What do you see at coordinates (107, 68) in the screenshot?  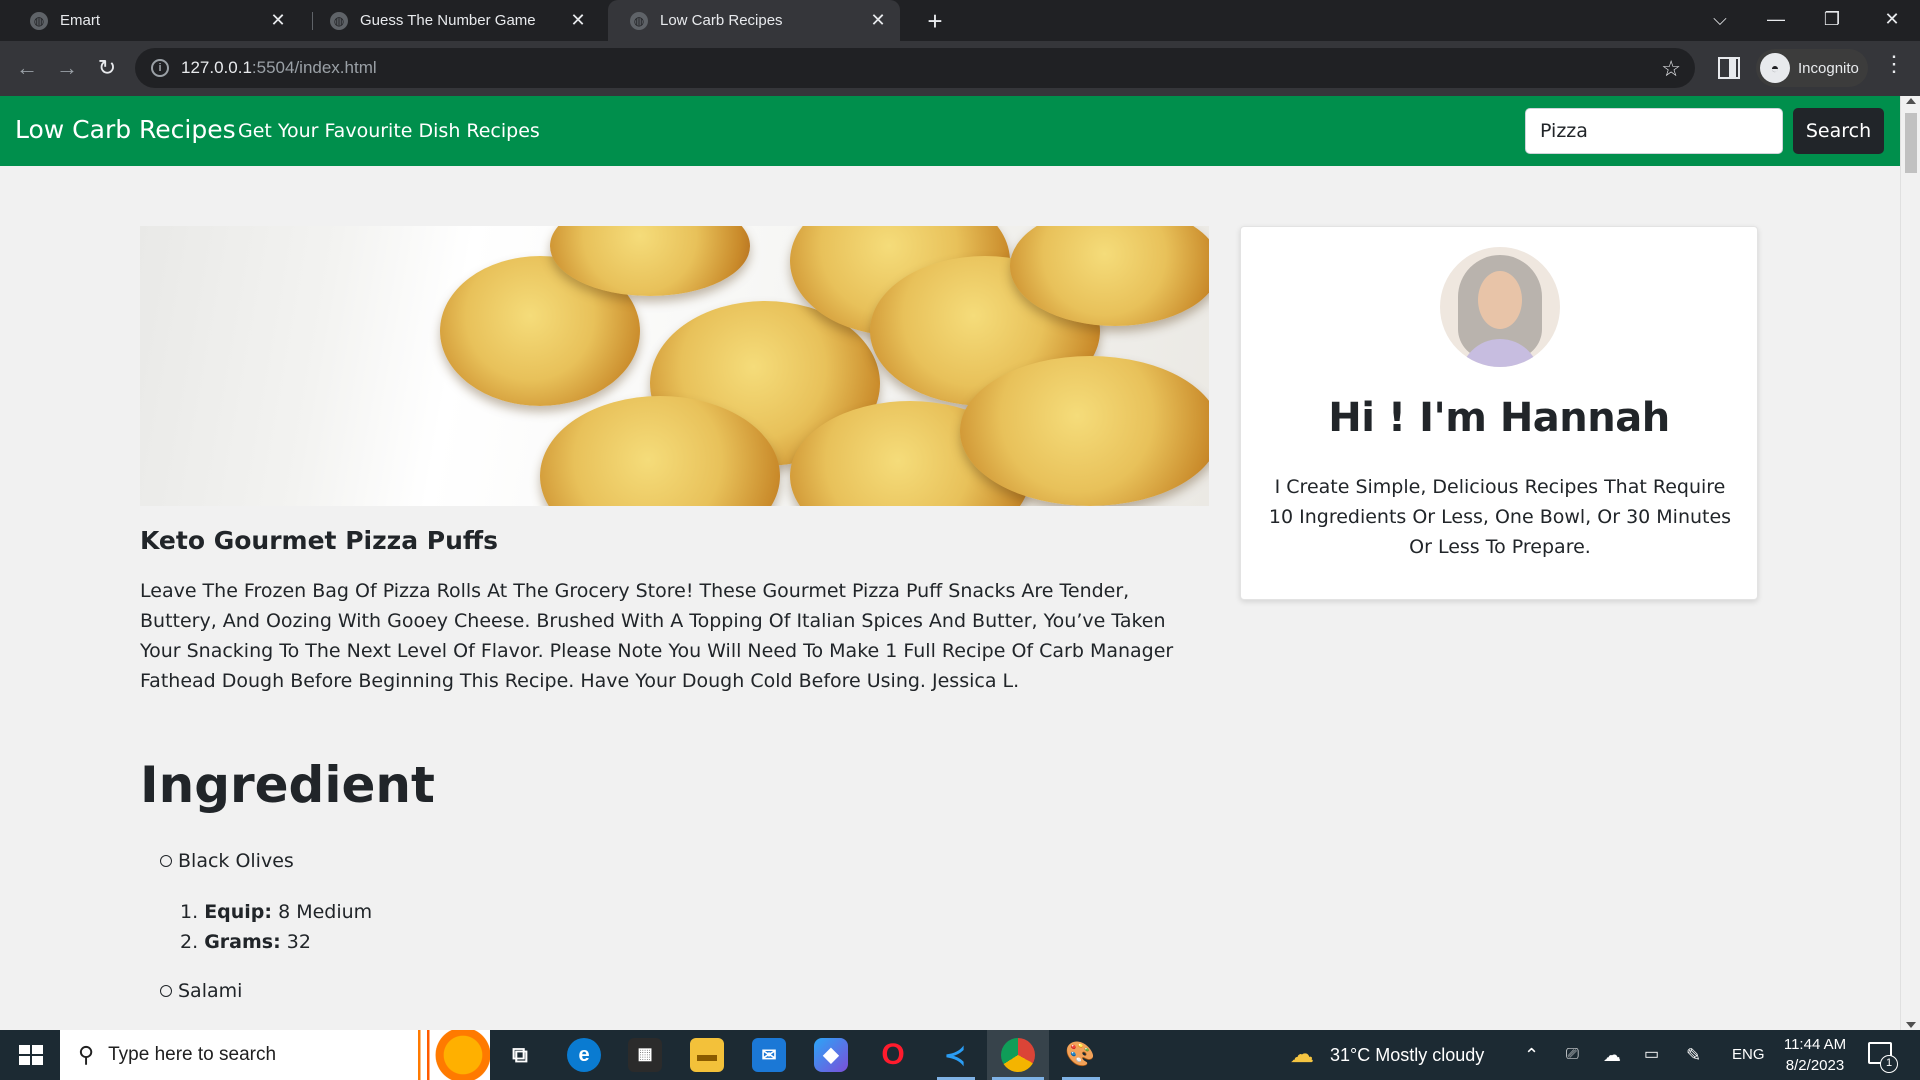 I see `reload-icon: ↻` at bounding box center [107, 68].